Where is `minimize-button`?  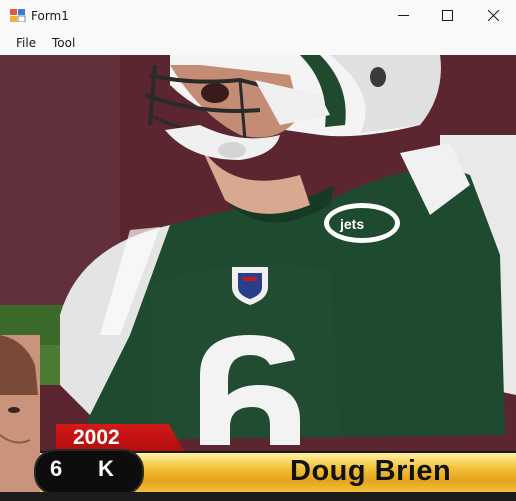
minimize-button is located at coordinates (403, 15).